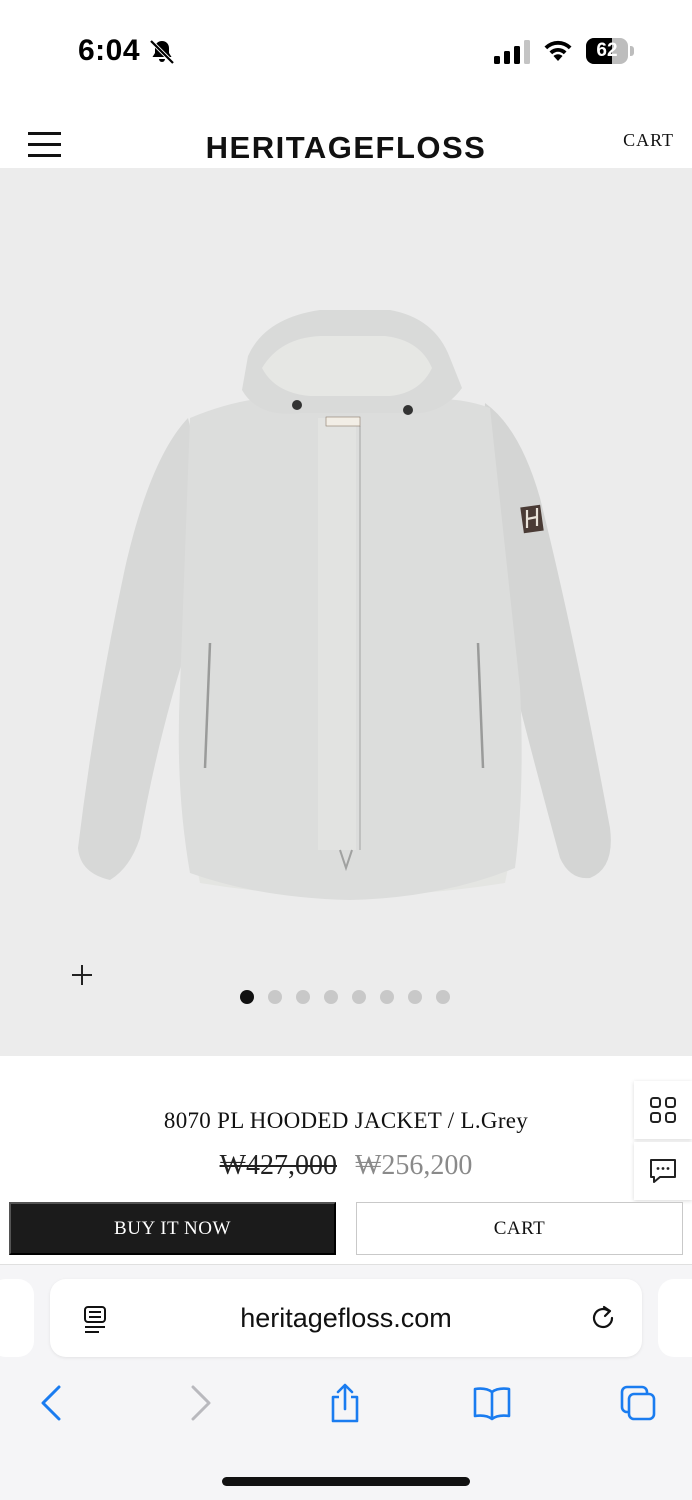 This screenshot has height=1500, width=692. What do you see at coordinates (603, 1318) in the screenshot?
I see `reload-icon` at bounding box center [603, 1318].